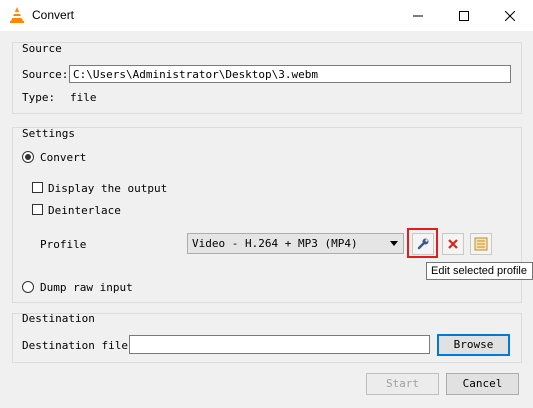 This screenshot has width=533, height=408. What do you see at coordinates (84, 210) in the screenshot?
I see `deinterlace-label: Deinterlace` at bounding box center [84, 210].